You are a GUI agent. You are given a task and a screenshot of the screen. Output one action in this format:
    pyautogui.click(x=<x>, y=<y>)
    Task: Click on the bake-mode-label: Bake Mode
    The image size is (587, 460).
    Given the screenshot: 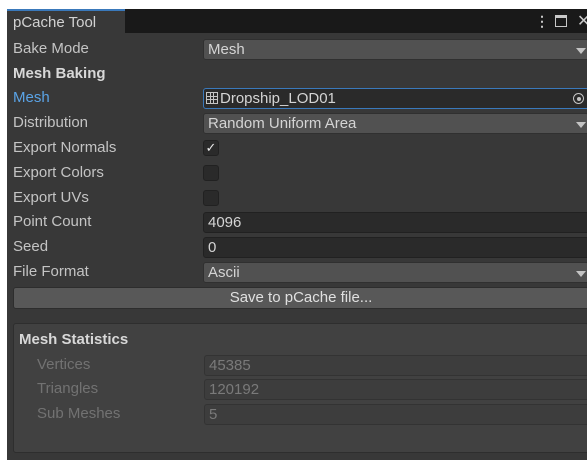 What is the action you would take?
    pyautogui.click(x=51, y=48)
    